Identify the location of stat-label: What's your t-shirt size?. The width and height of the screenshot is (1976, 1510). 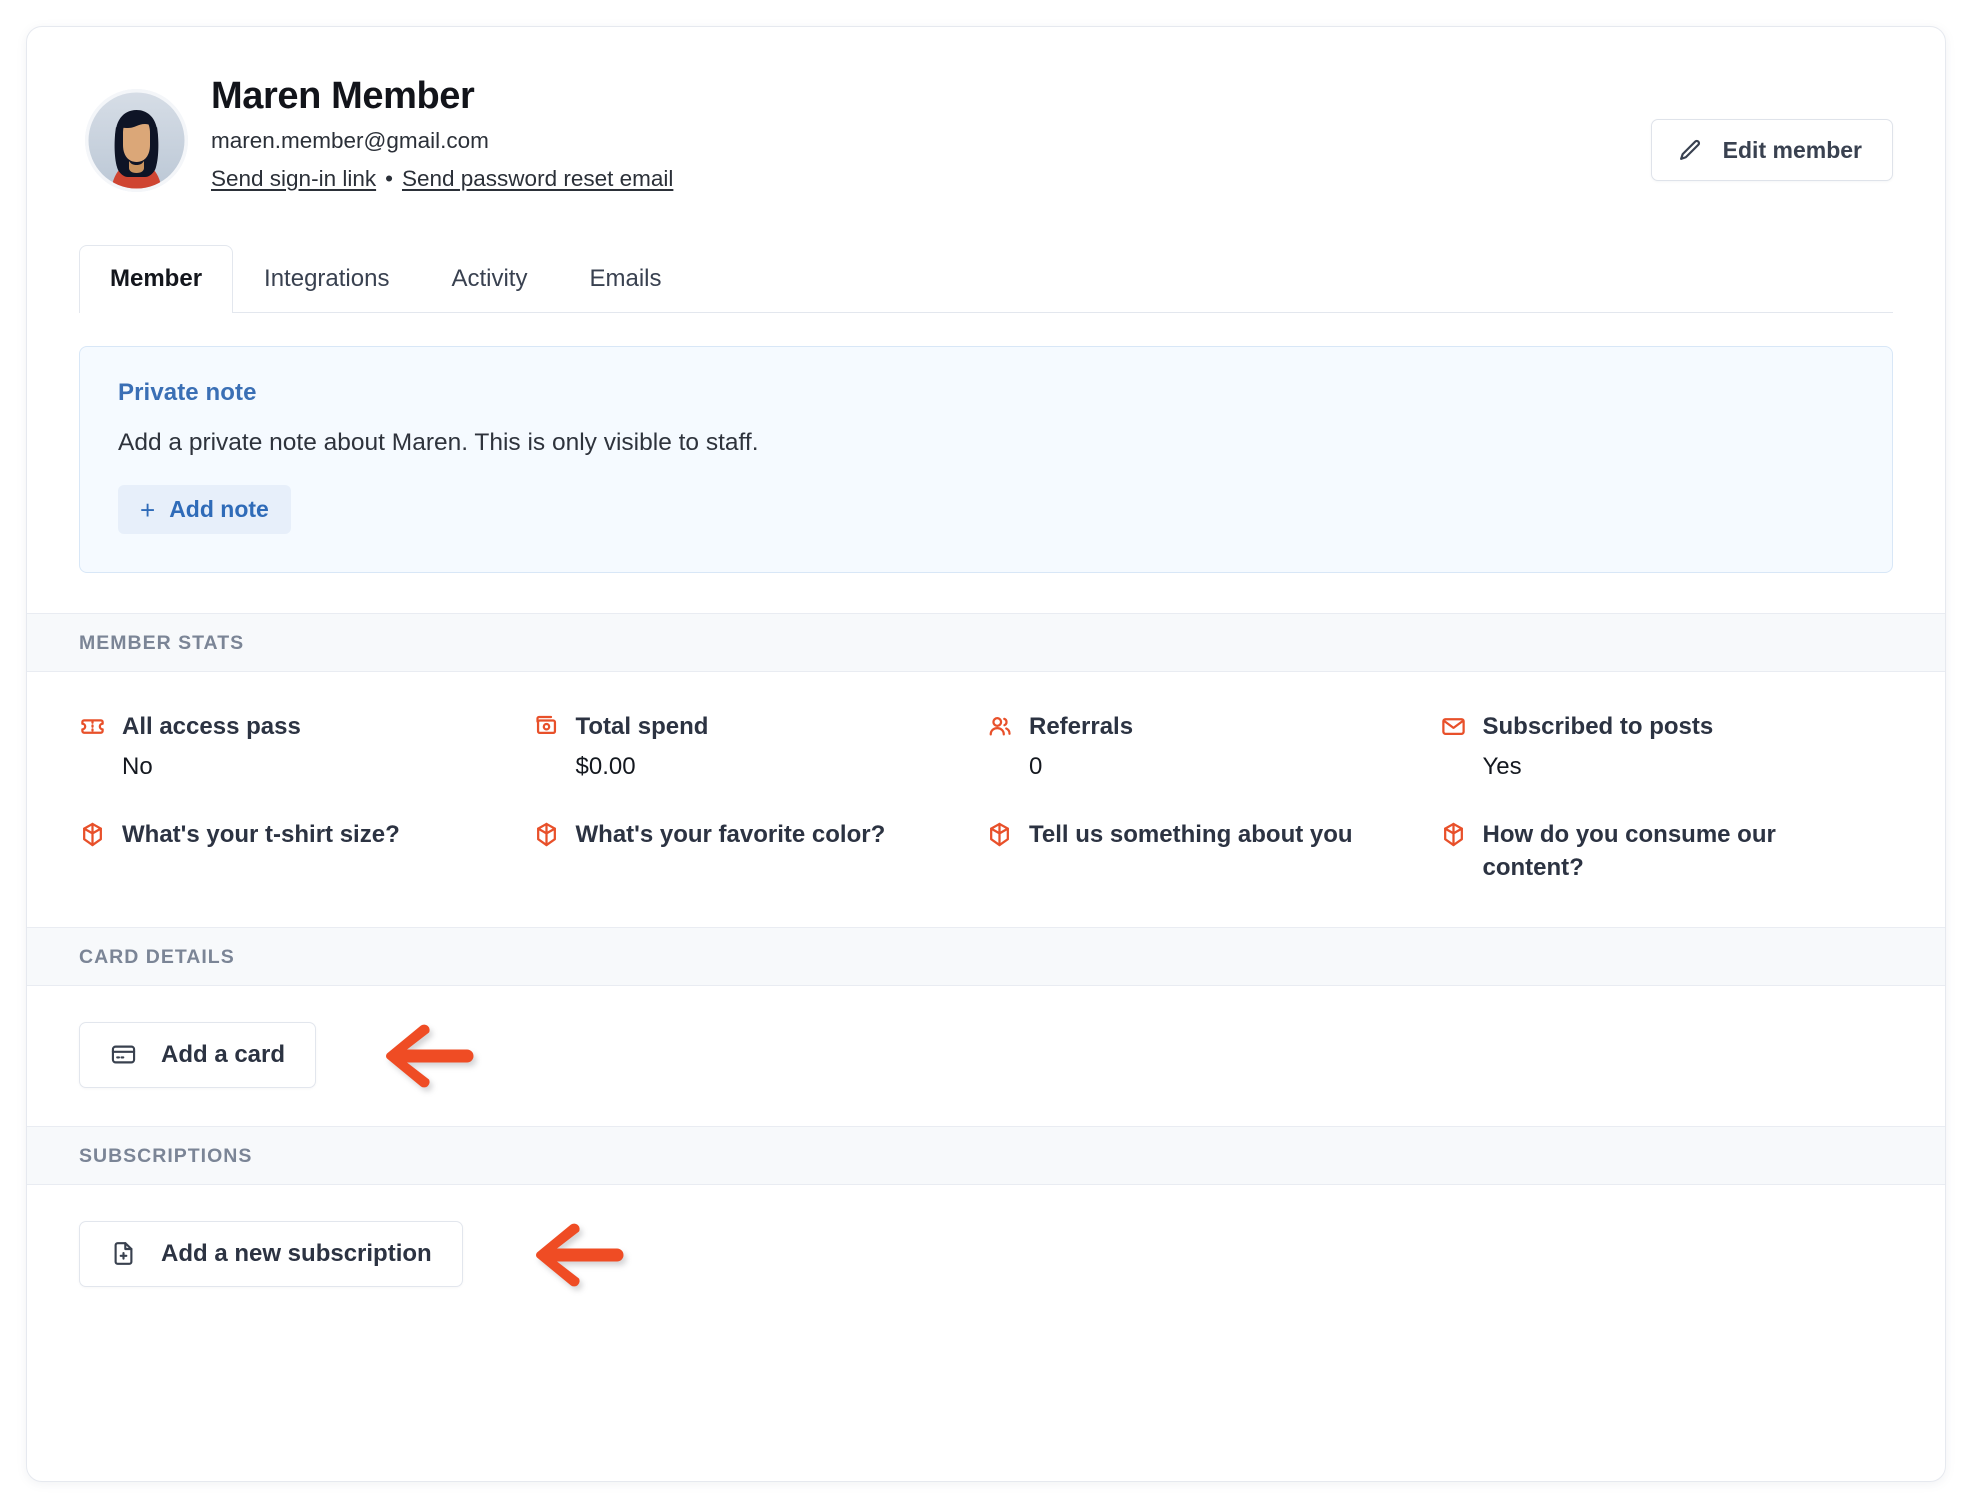
(261, 835).